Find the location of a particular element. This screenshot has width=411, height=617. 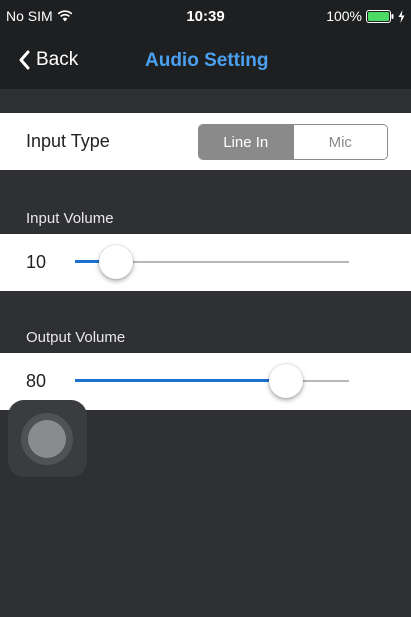

input-volume-value: 10 is located at coordinates (36, 262).